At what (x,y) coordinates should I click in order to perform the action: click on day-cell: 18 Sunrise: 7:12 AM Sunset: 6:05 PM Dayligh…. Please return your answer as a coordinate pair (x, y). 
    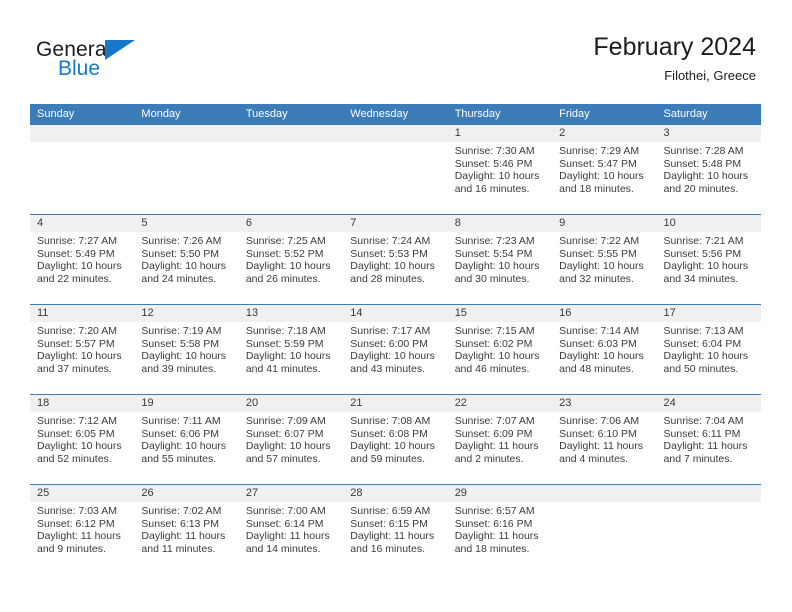
    Looking at the image, I should click on (82, 439).